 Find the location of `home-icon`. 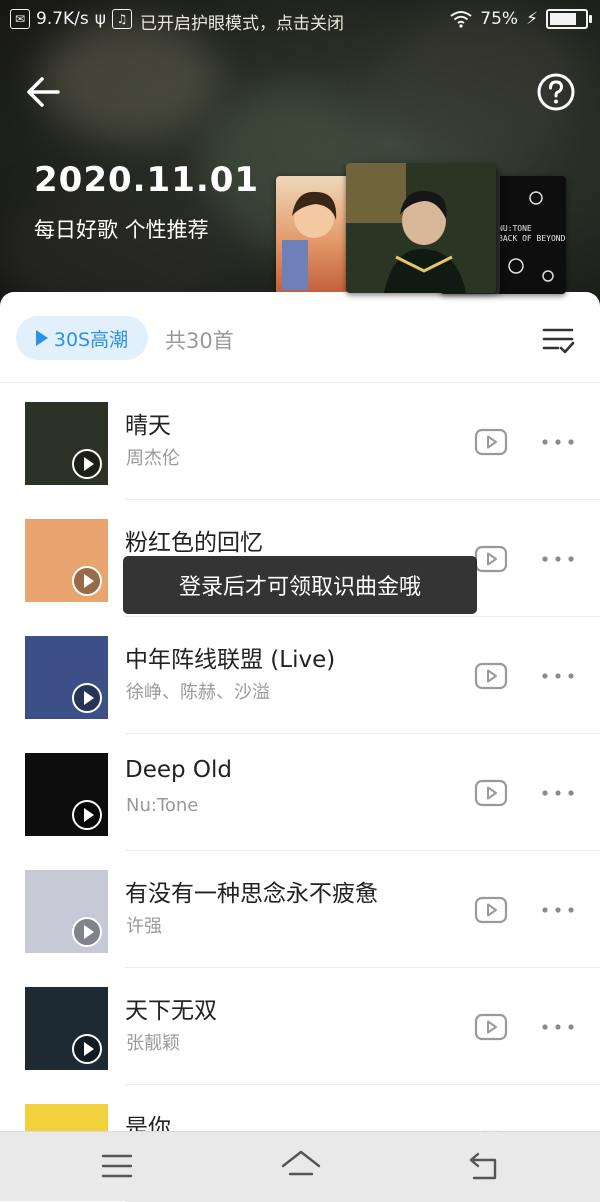

home-icon is located at coordinates (301, 1166).